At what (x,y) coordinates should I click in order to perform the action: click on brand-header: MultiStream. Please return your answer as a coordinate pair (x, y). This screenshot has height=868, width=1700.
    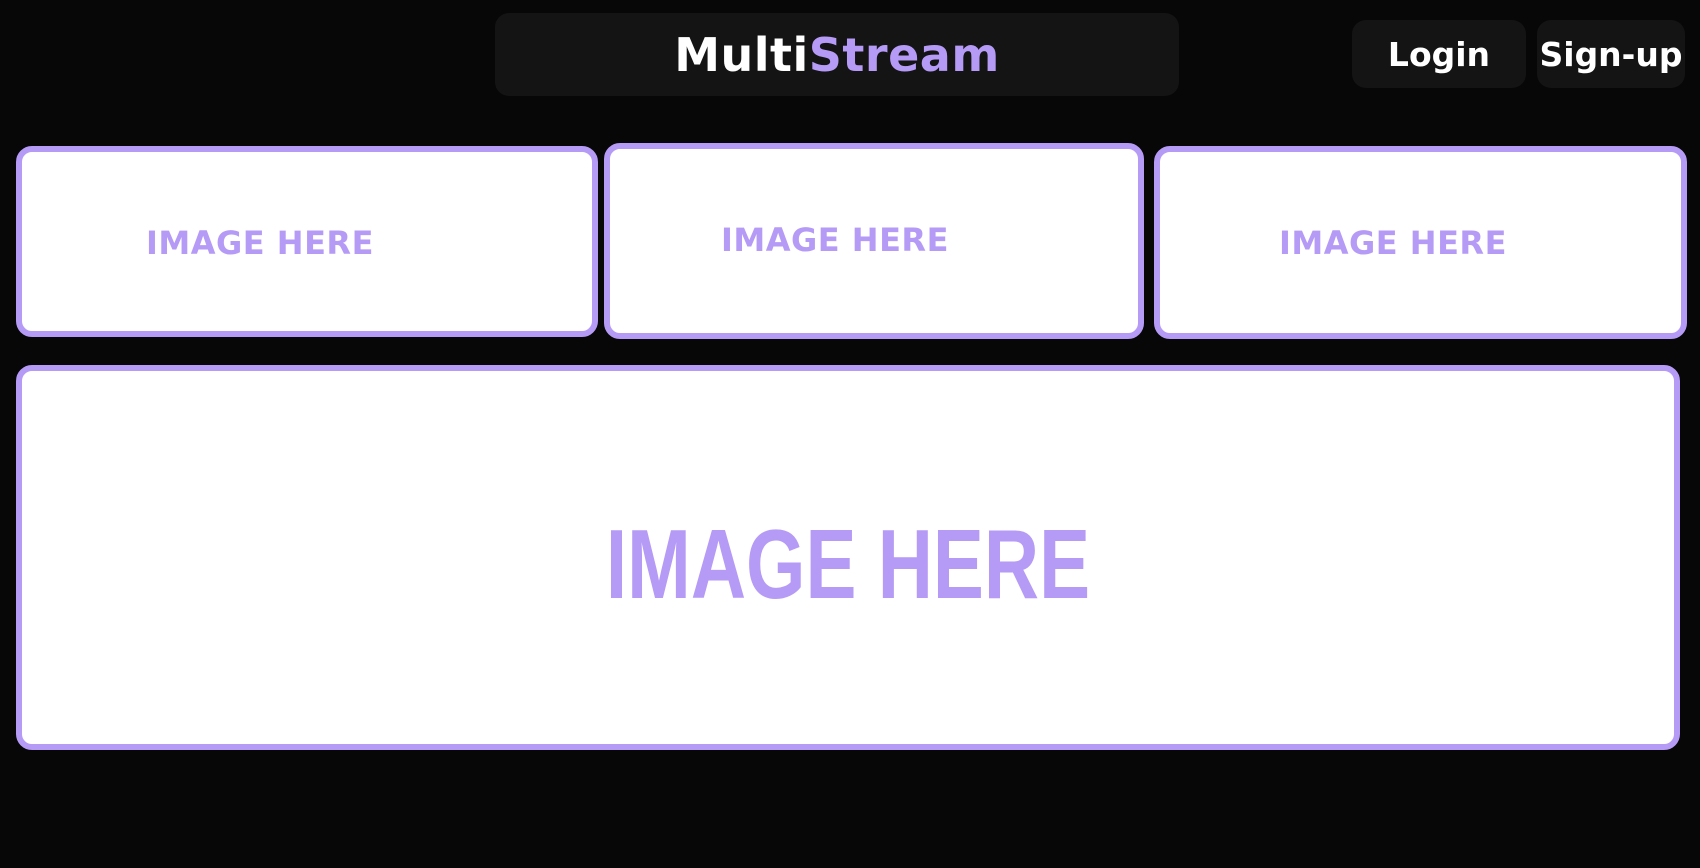
    Looking at the image, I should click on (837, 54).